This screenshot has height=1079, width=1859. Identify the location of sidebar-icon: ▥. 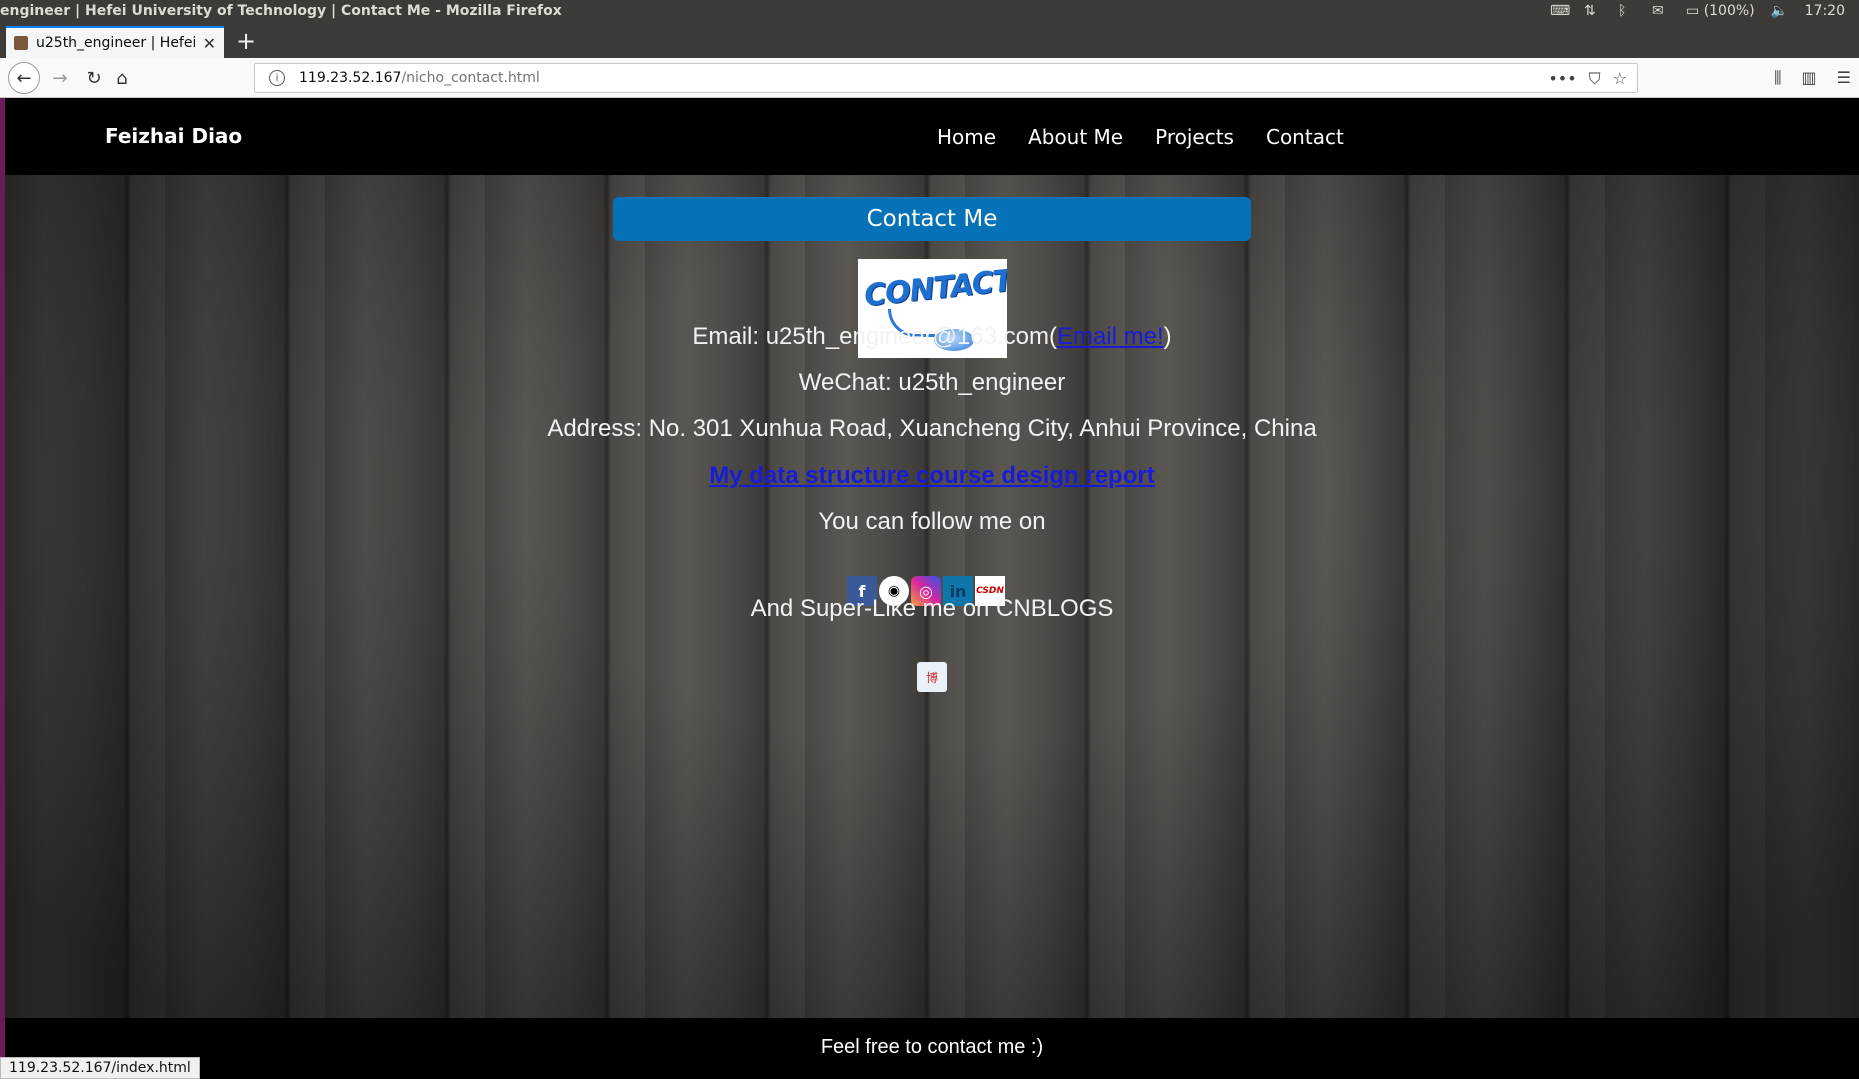
(1809, 78).